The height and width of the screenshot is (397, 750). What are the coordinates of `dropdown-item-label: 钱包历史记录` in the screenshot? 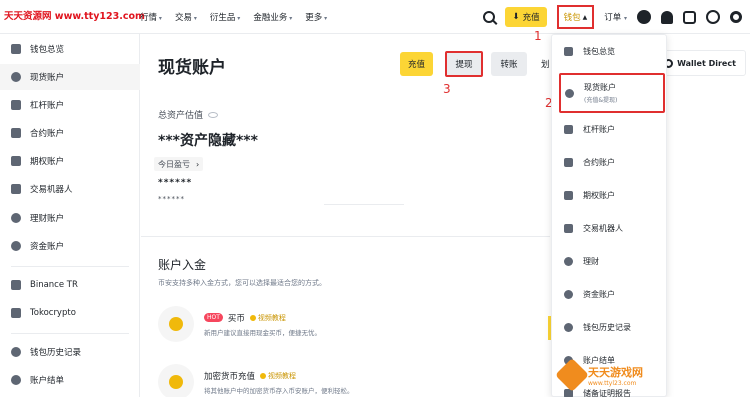 It's located at (607, 327).